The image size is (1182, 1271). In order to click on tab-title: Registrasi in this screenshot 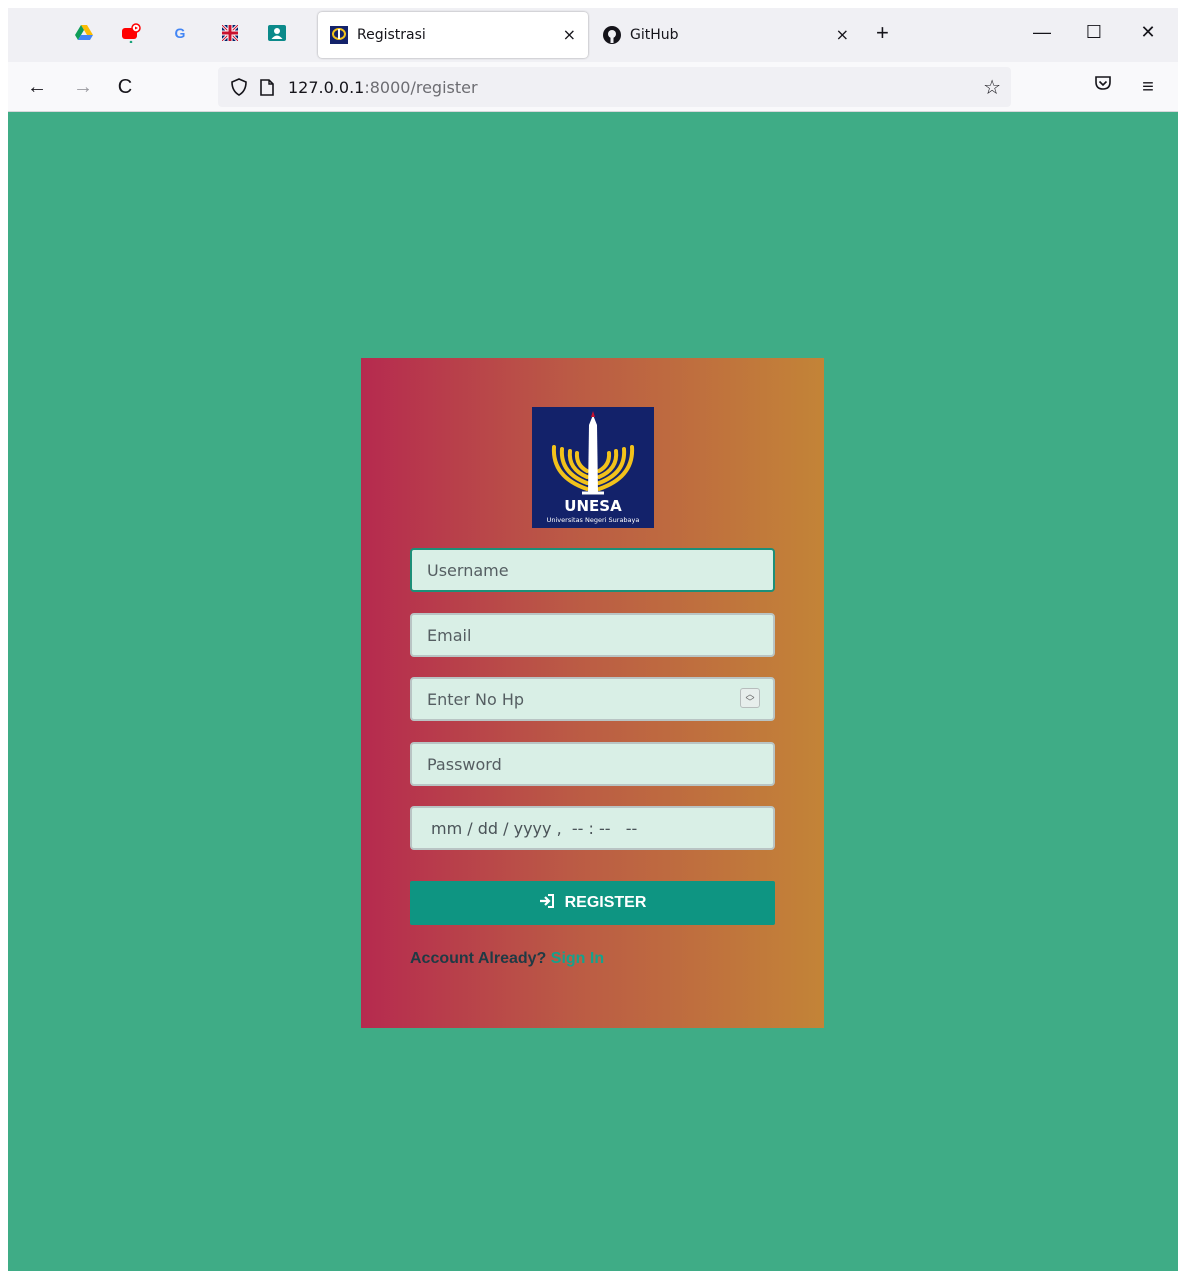, I will do `click(391, 35)`.